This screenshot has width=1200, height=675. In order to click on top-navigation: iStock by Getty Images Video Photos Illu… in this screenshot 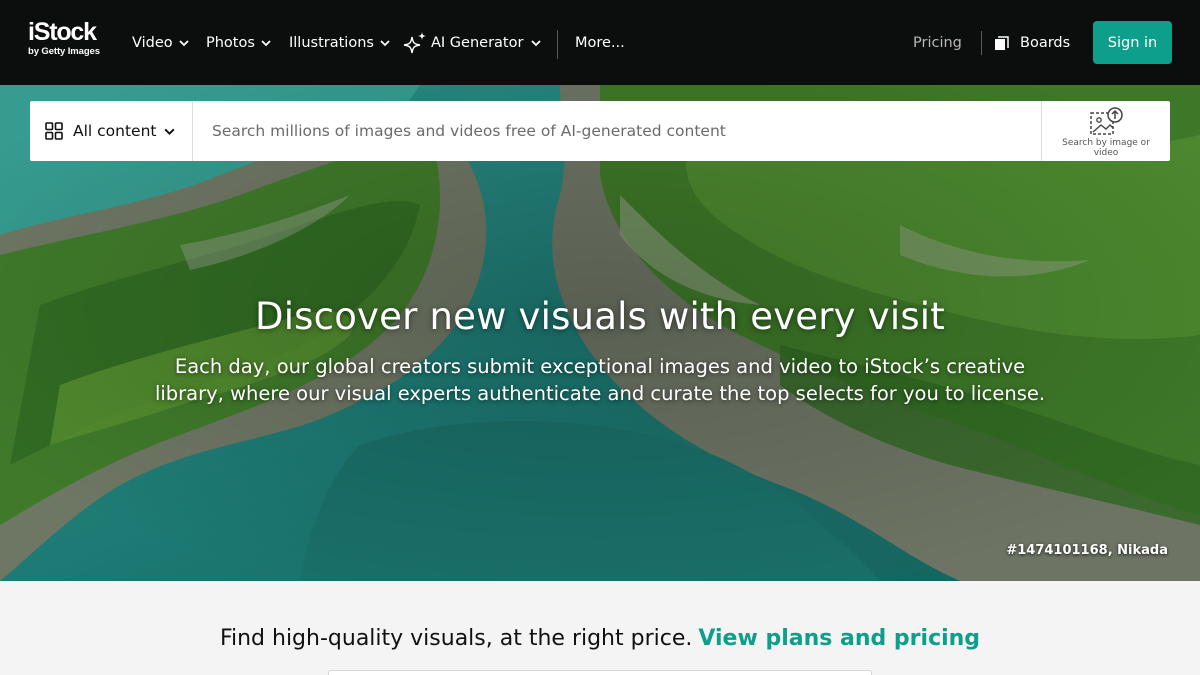, I will do `click(600, 42)`.